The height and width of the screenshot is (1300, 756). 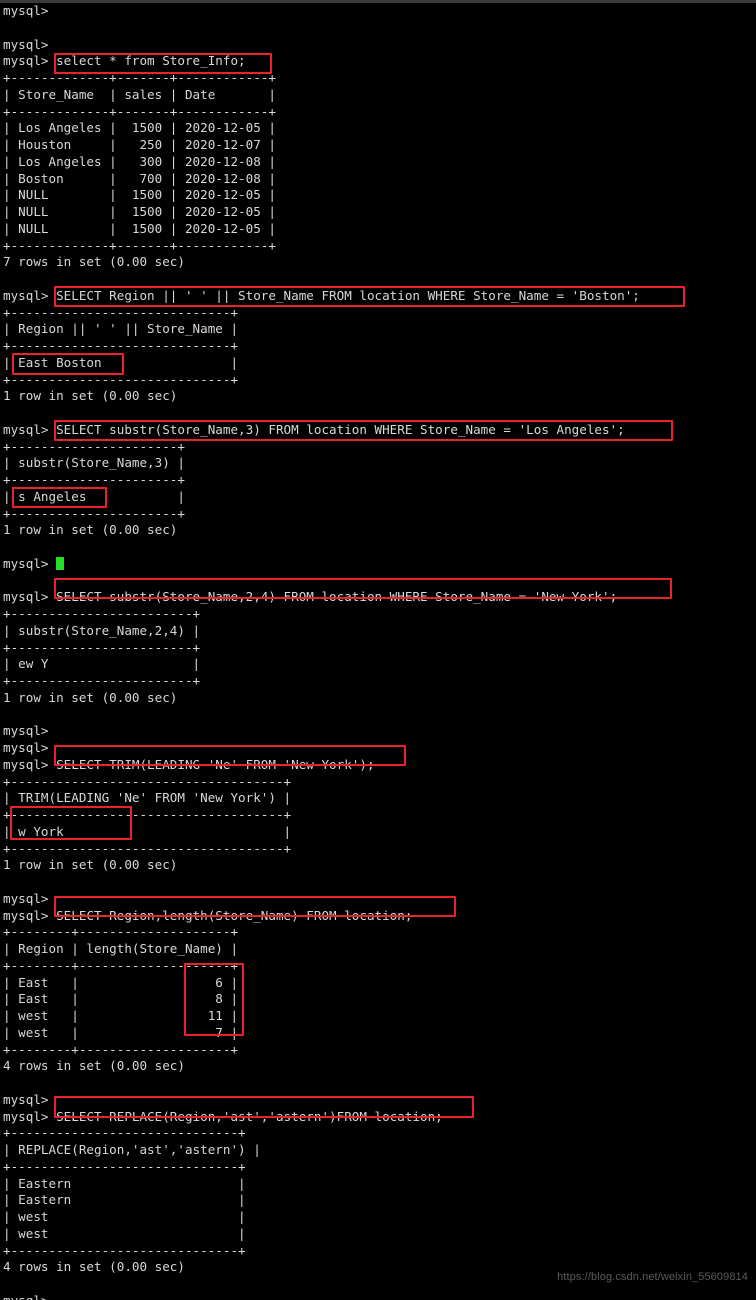 What do you see at coordinates (121, 982) in the screenshot?
I see `terminal-line: | East | 6 |` at bounding box center [121, 982].